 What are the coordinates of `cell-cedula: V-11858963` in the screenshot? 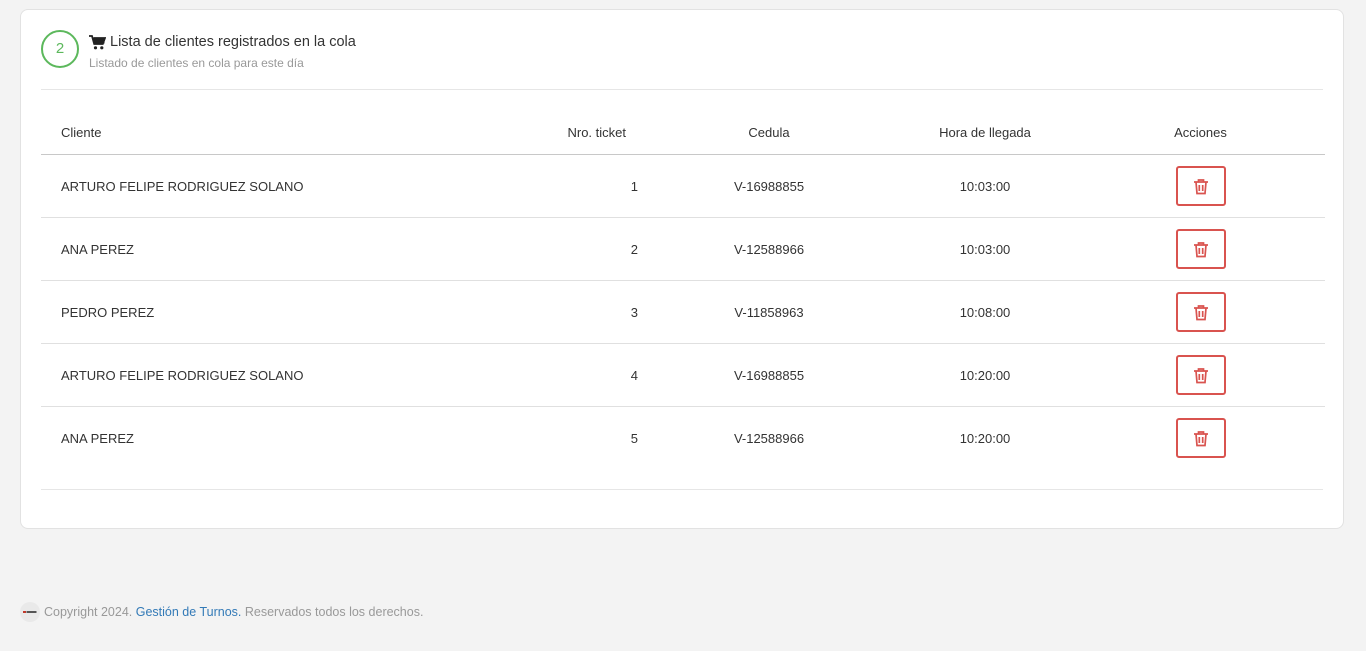 It's located at (769, 312).